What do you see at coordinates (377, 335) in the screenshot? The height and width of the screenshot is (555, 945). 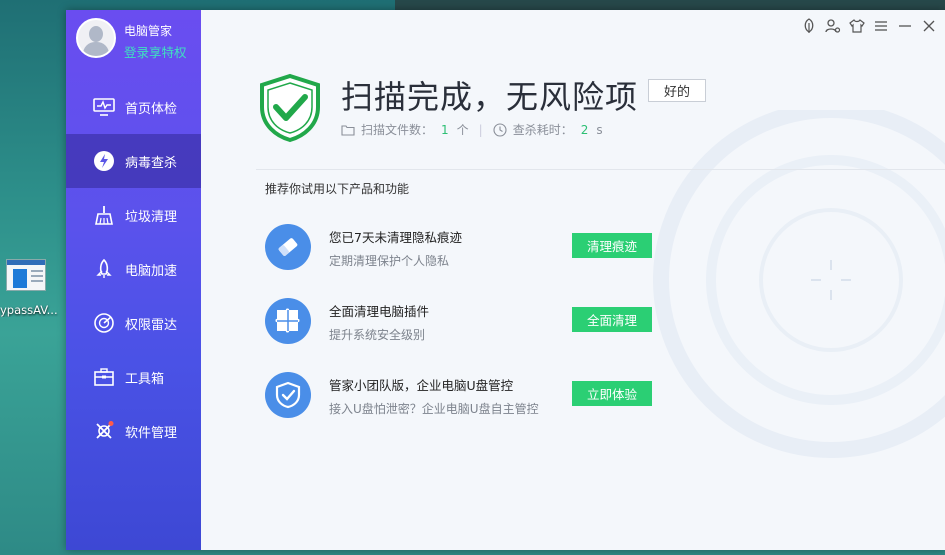 I see `recommend-item-subtitle: 提升系统安全级别` at bounding box center [377, 335].